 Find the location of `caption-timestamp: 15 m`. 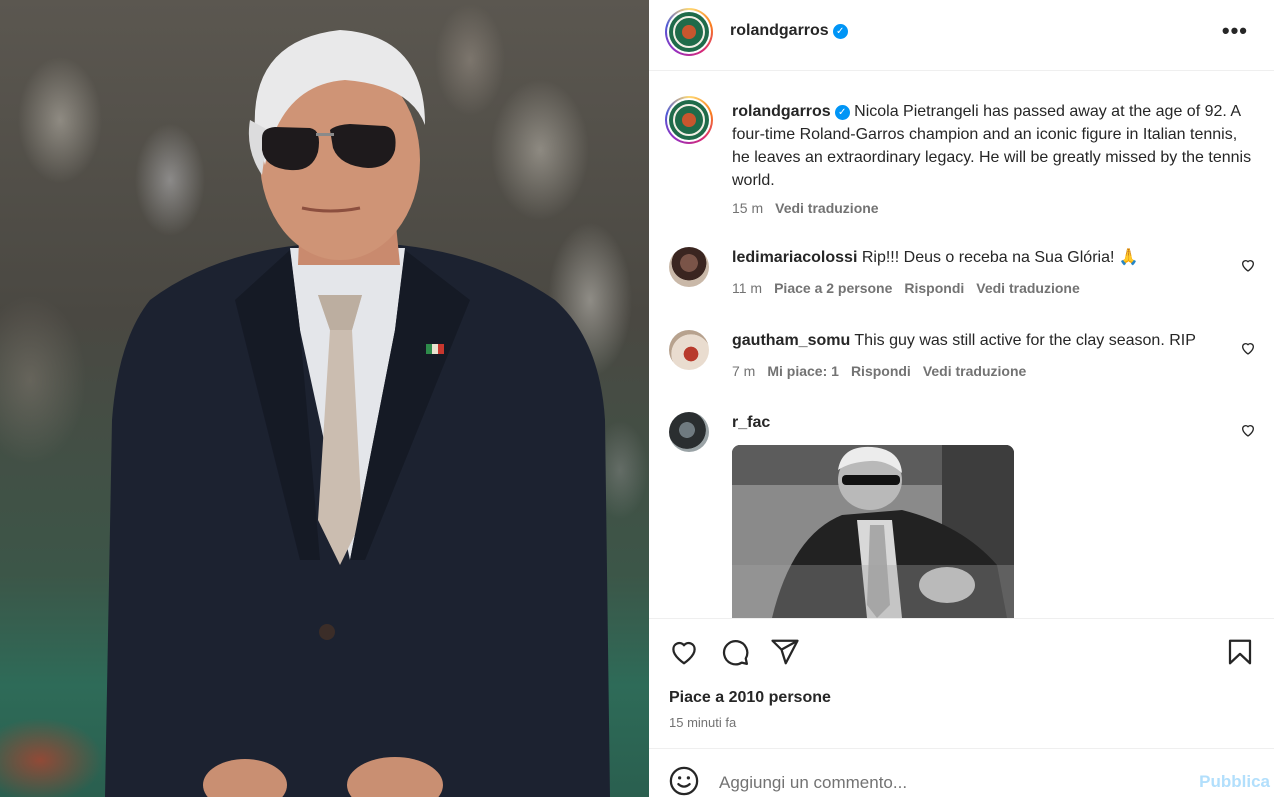

caption-timestamp: 15 m is located at coordinates (747, 208).